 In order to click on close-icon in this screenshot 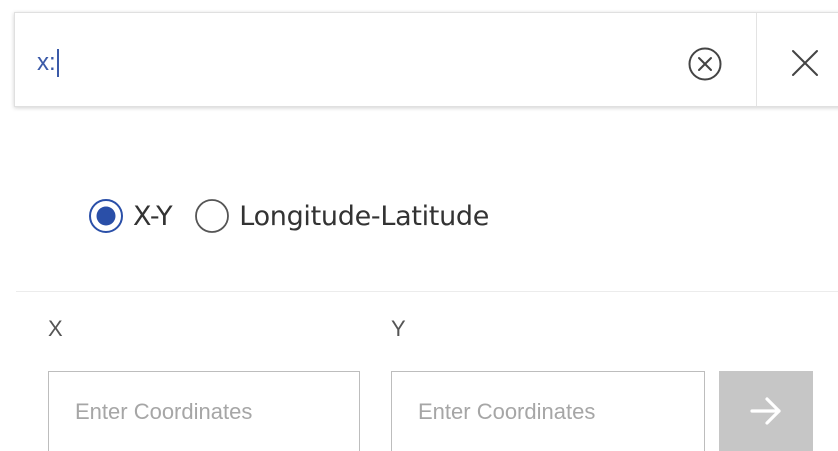, I will do `click(805, 63)`.